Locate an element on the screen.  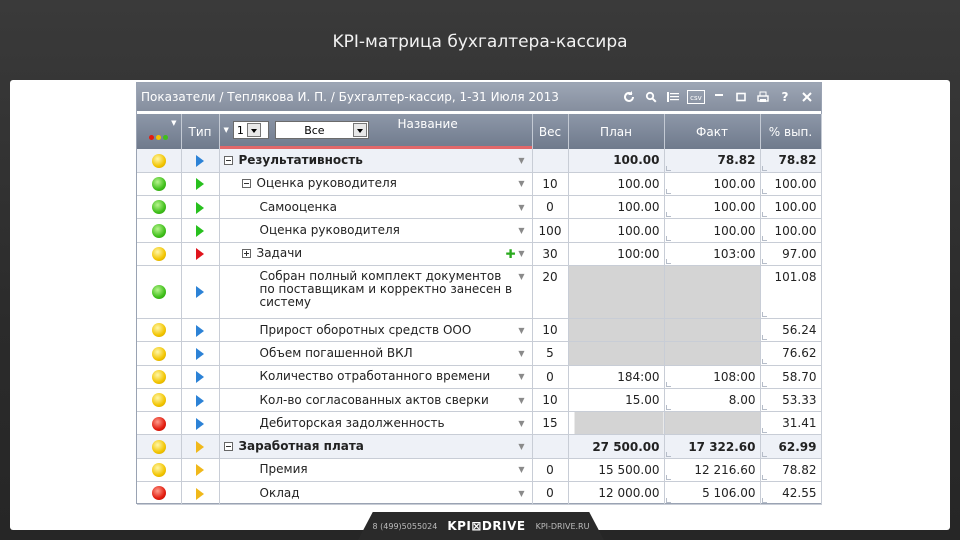
traffic-light-icon is located at coordinates (159, 137).